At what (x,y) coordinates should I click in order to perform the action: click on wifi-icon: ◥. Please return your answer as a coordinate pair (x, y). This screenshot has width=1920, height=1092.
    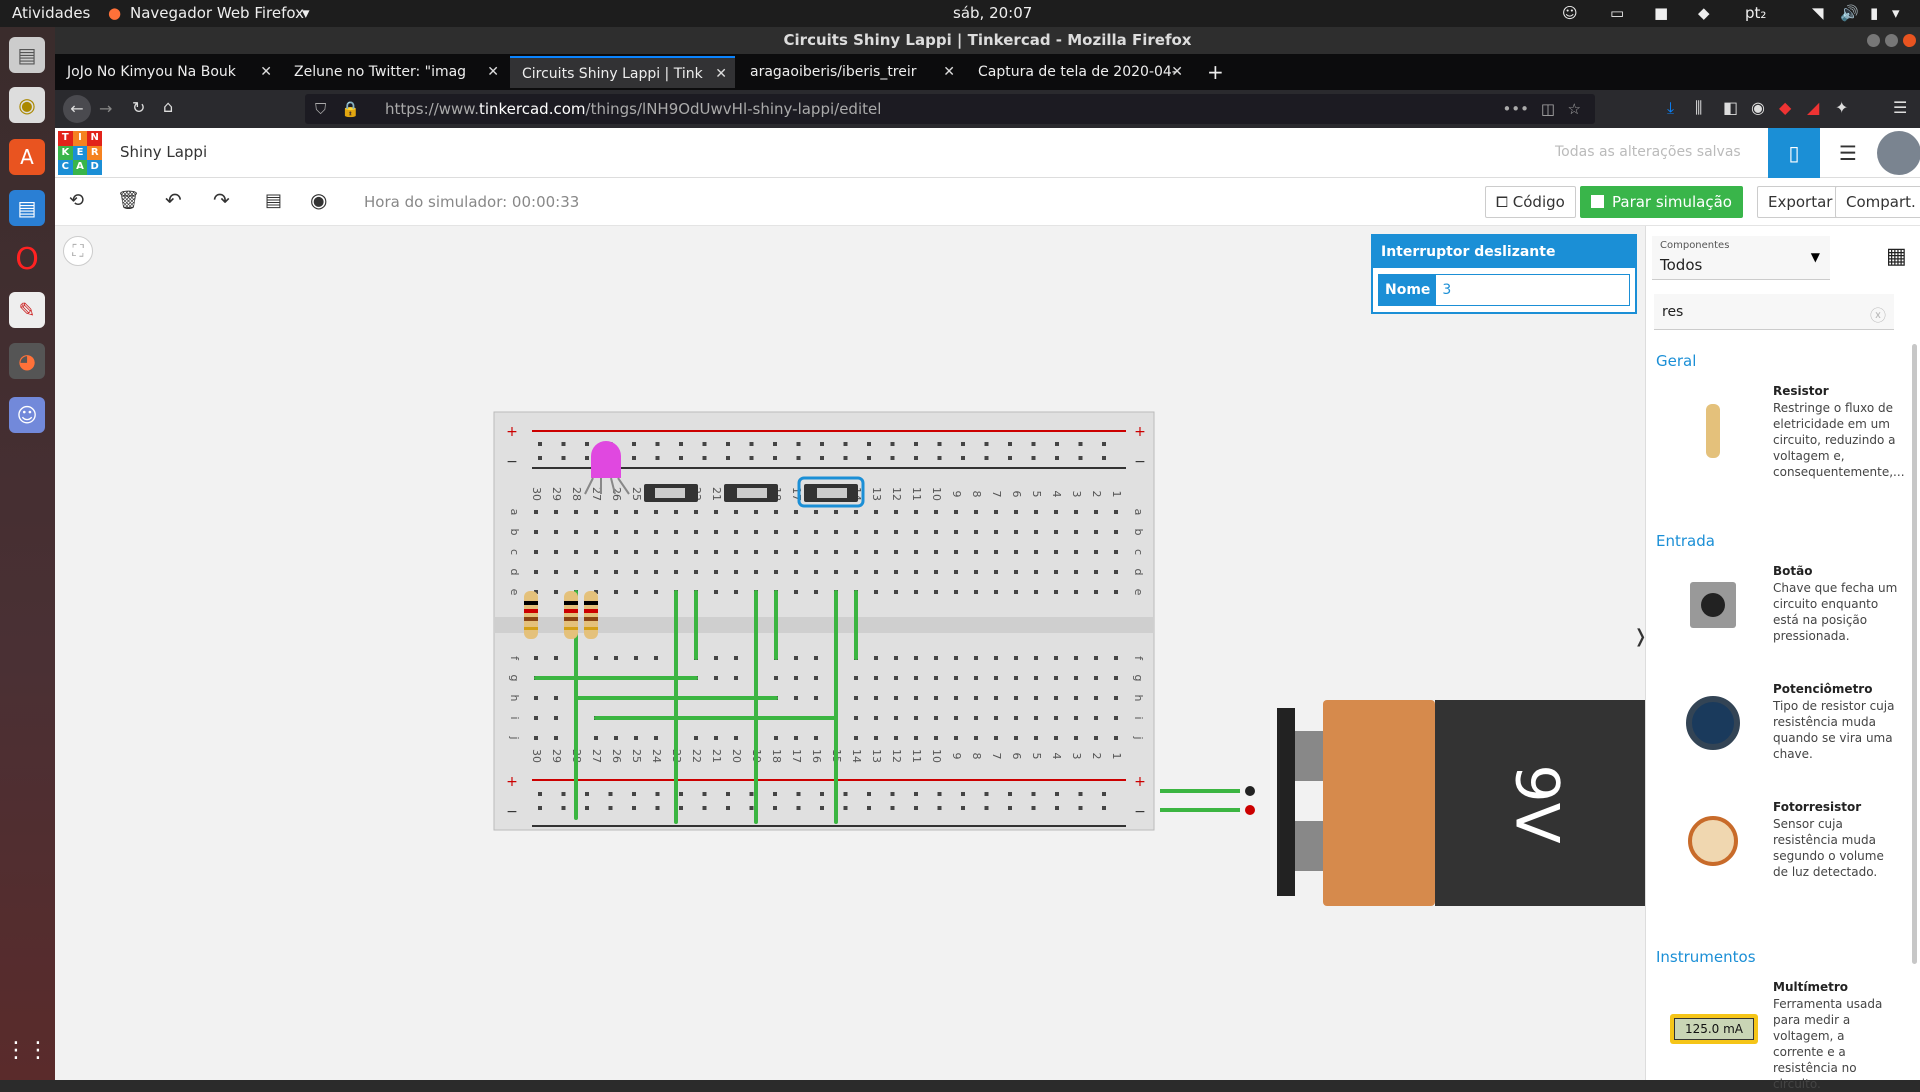
    Looking at the image, I should click on (1818, 13).